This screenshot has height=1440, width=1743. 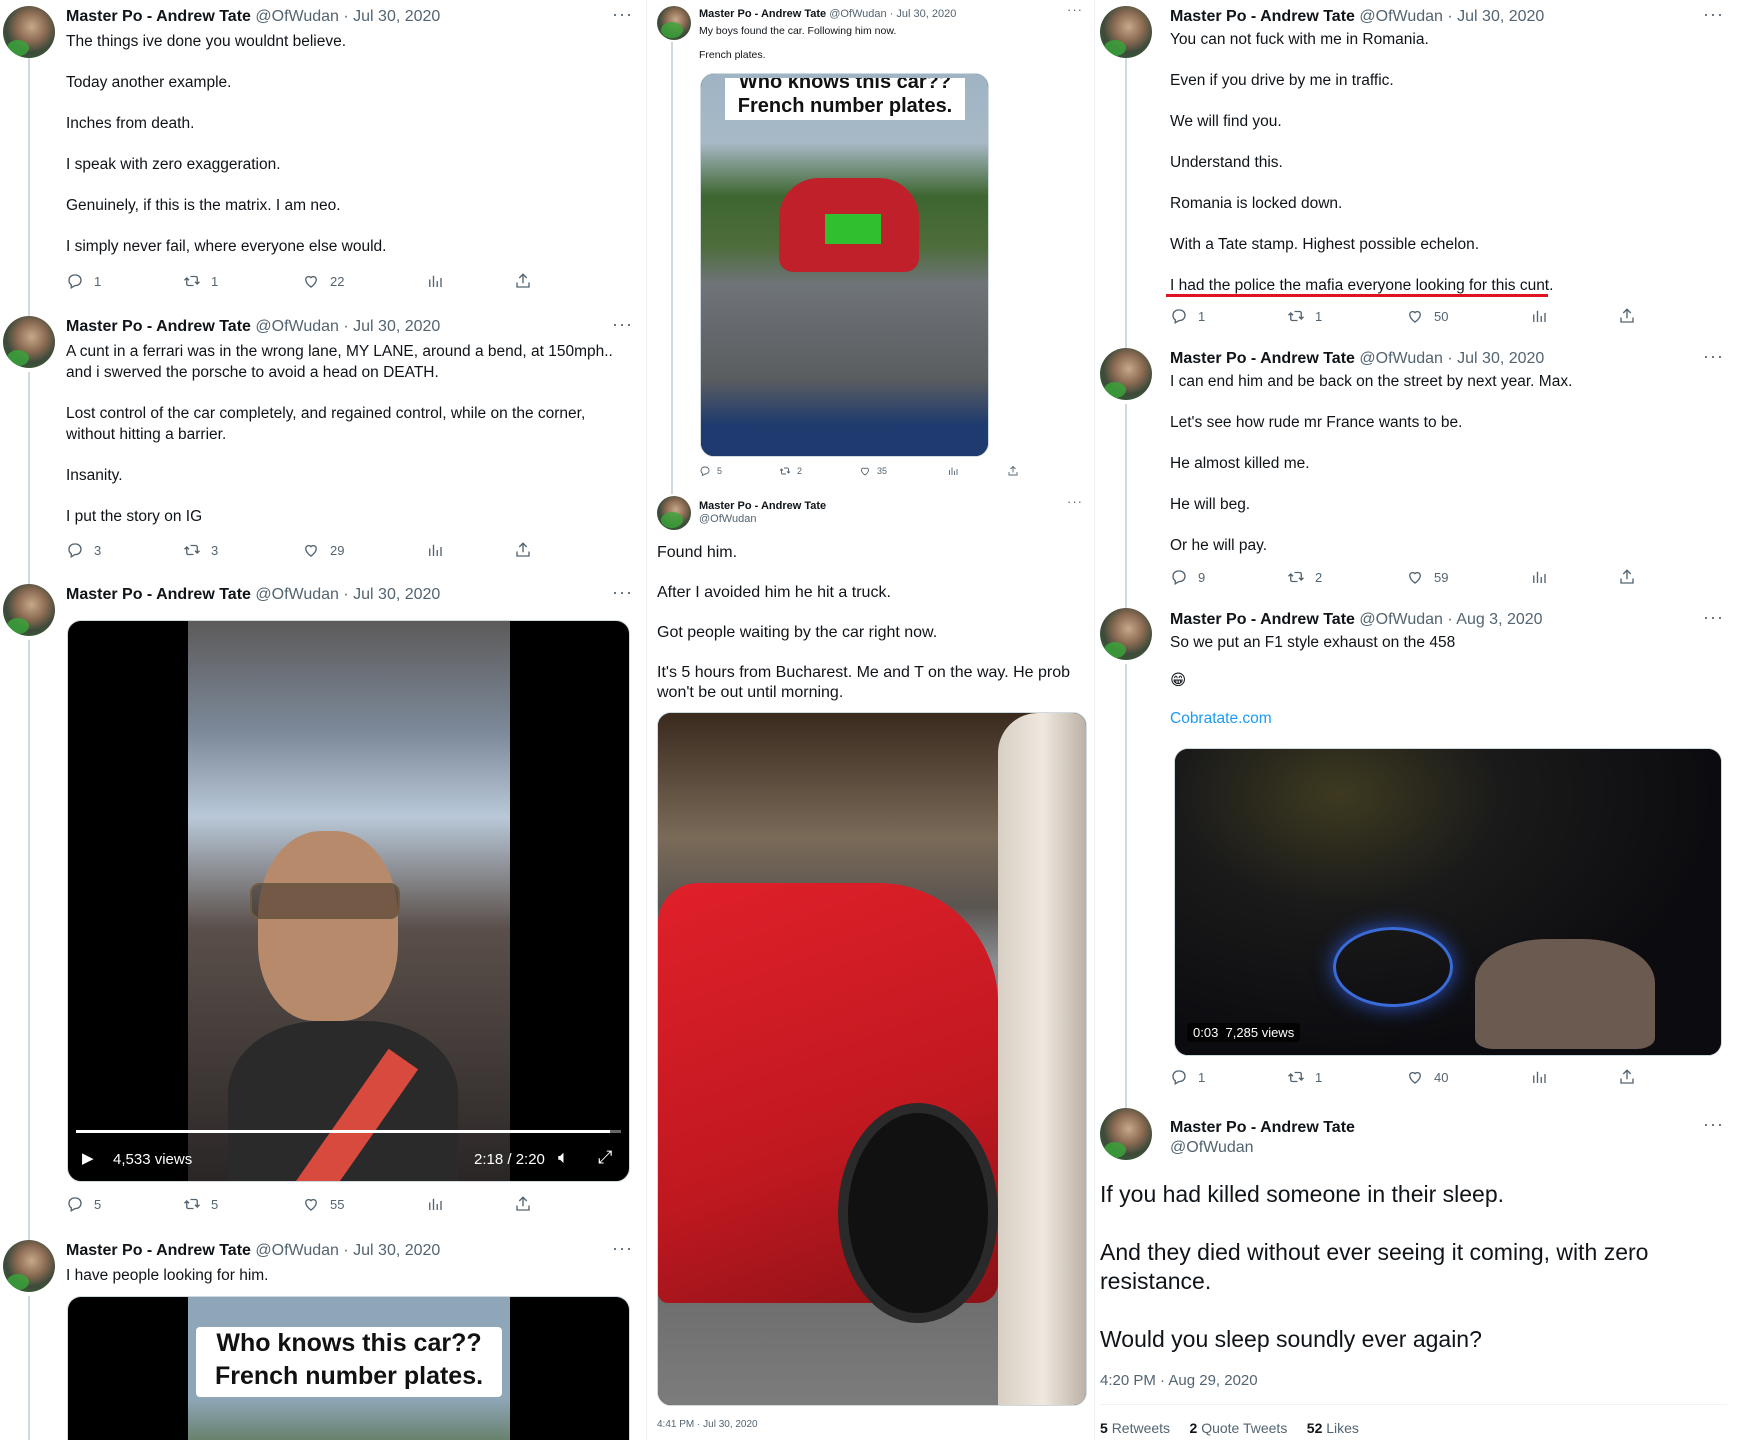 I want to click on like-button: 35, so click(x=873, y=471).